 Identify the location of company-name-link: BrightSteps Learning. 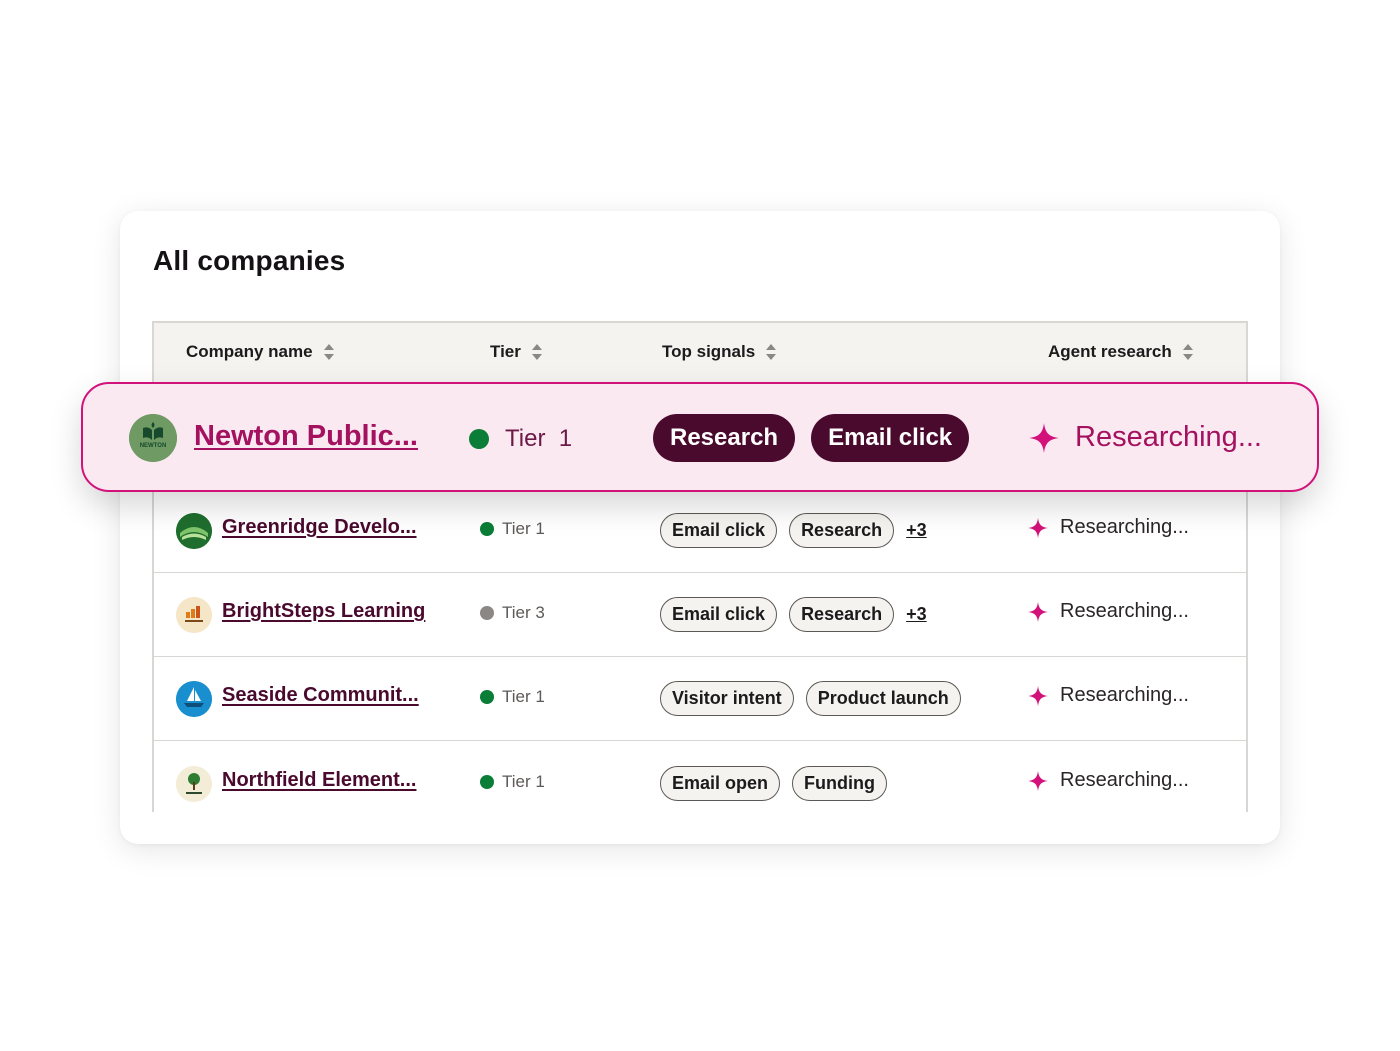
(323, 611).